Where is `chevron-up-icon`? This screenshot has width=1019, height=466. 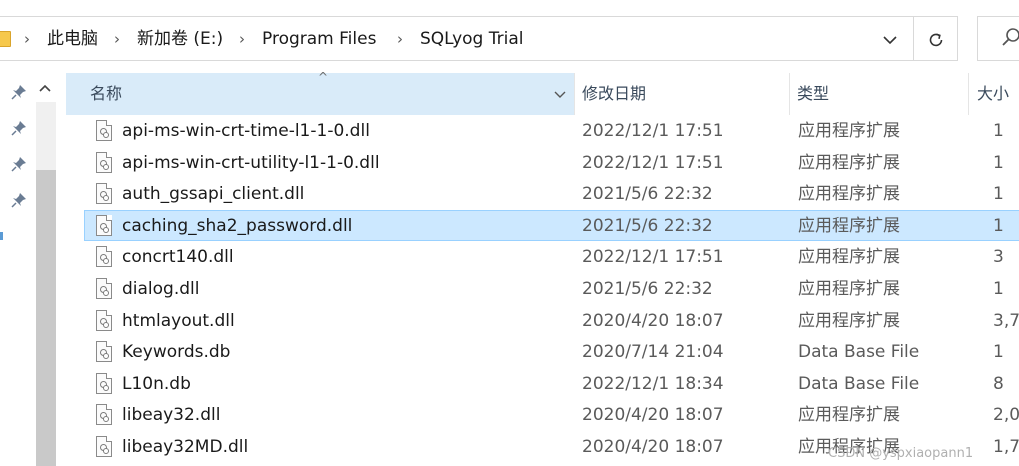
chevron-up-icon is located at coordinates (45, 88).